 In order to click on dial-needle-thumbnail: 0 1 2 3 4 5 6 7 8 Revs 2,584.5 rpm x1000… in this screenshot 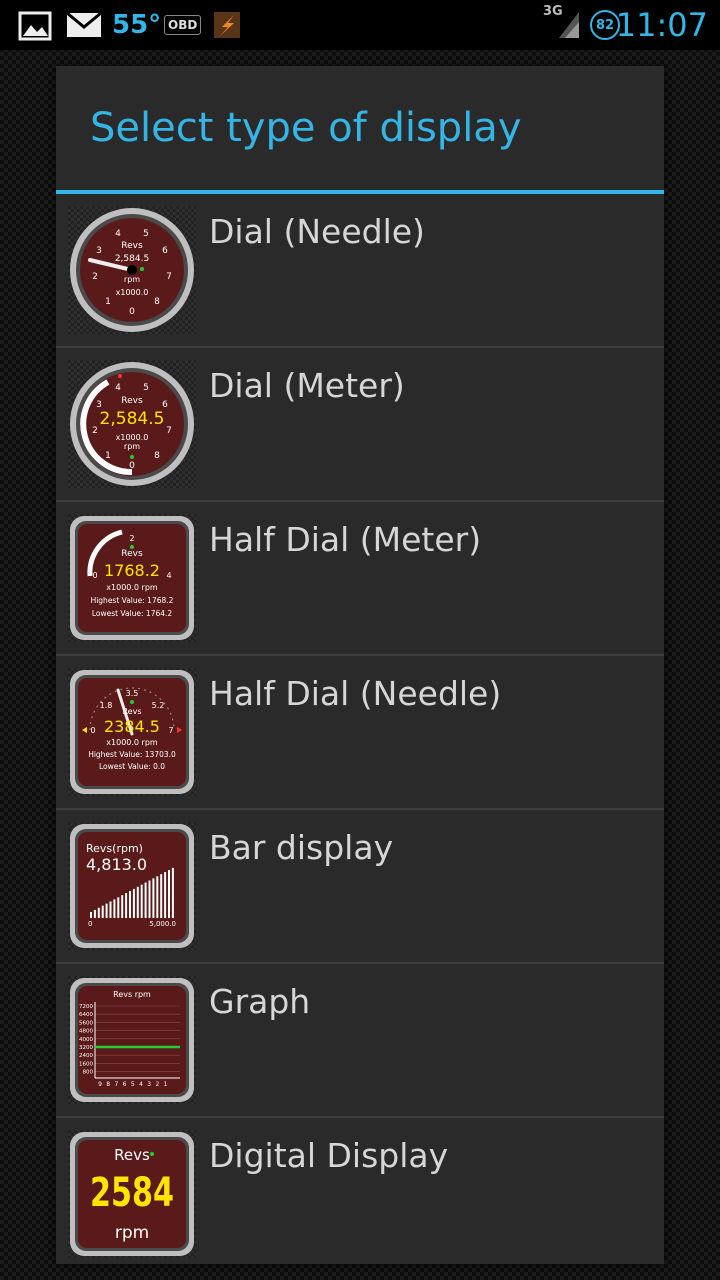, I will do `click(132, 270)`.